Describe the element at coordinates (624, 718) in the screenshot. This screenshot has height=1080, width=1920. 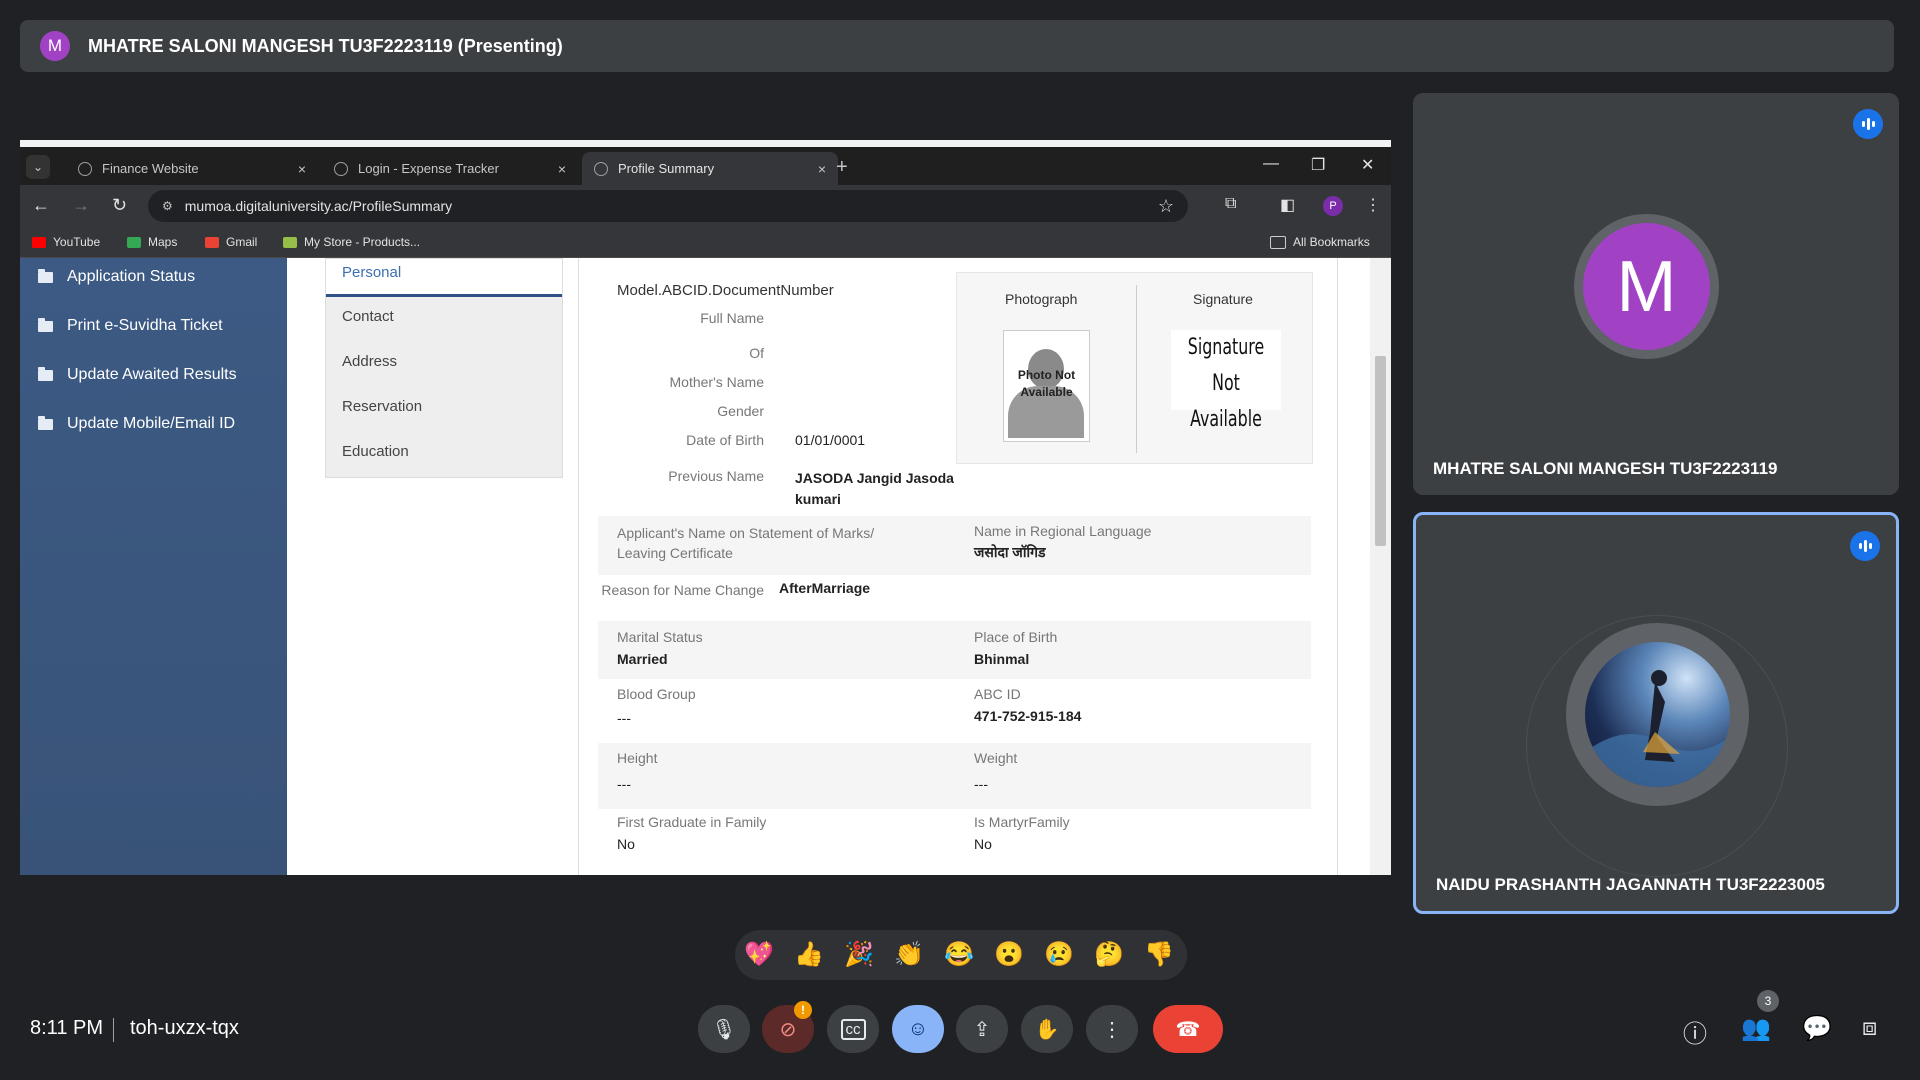
I see `blood-group-value: ---` at that location.